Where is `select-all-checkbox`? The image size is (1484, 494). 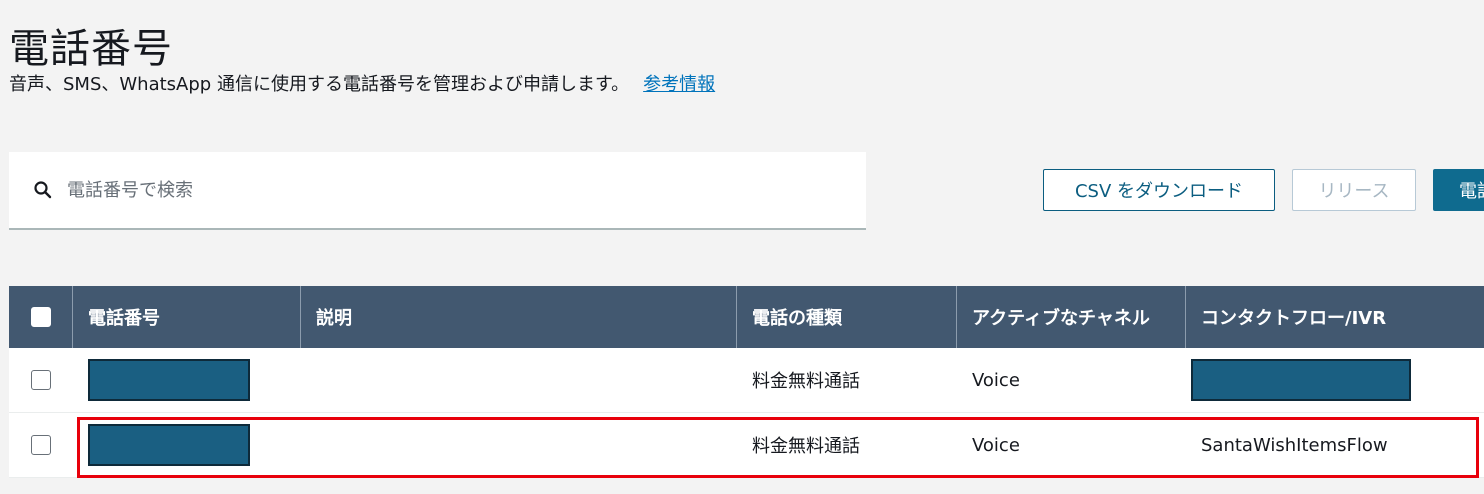
select-all-checkbox is located at coordinates (40, 317).